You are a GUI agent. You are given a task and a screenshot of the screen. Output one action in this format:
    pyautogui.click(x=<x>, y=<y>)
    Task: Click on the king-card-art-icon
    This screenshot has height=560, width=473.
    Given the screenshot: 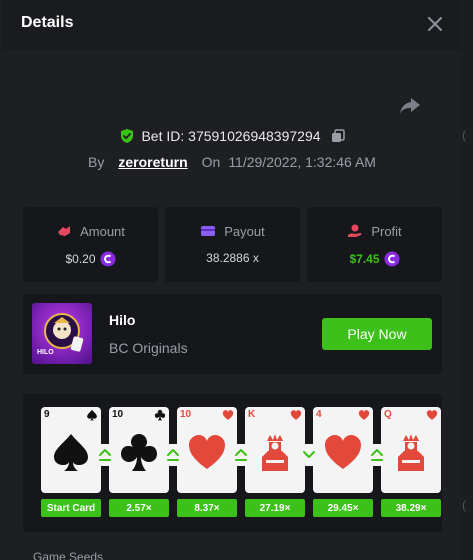 What is the action you would take?
    pyautogui.click(x=275, y=452)
    